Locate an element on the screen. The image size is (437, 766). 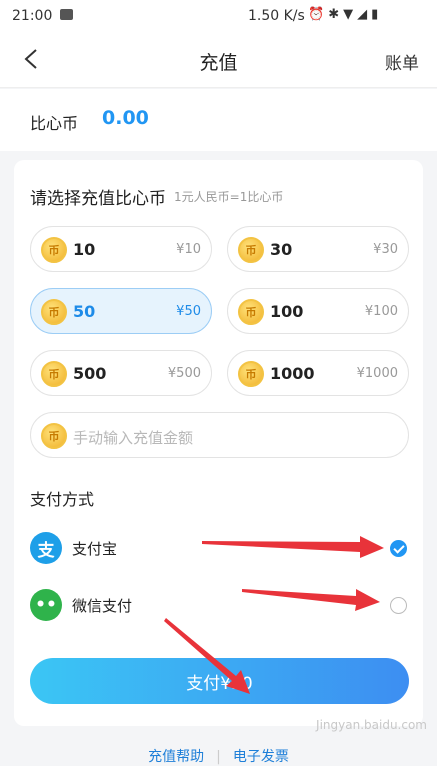
option-amount: 10 is located at coordinates (84, 249).